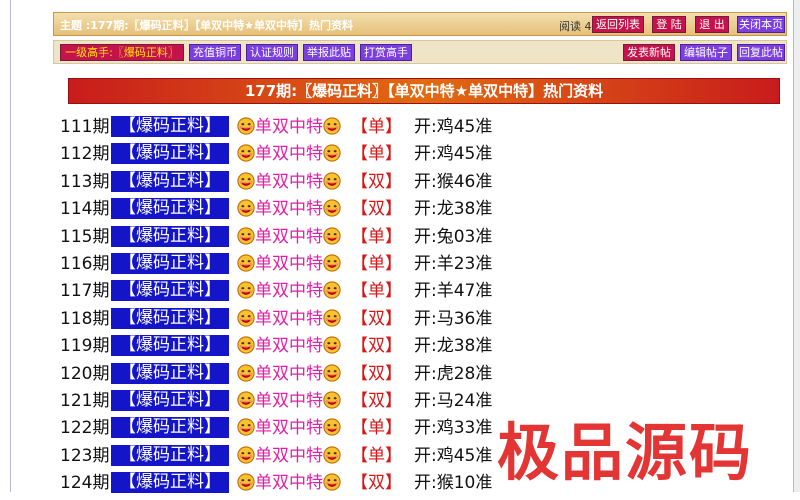 The image size is (800, 500). I want to click on draw-result: 开:鸡33准, so click(453, 428).